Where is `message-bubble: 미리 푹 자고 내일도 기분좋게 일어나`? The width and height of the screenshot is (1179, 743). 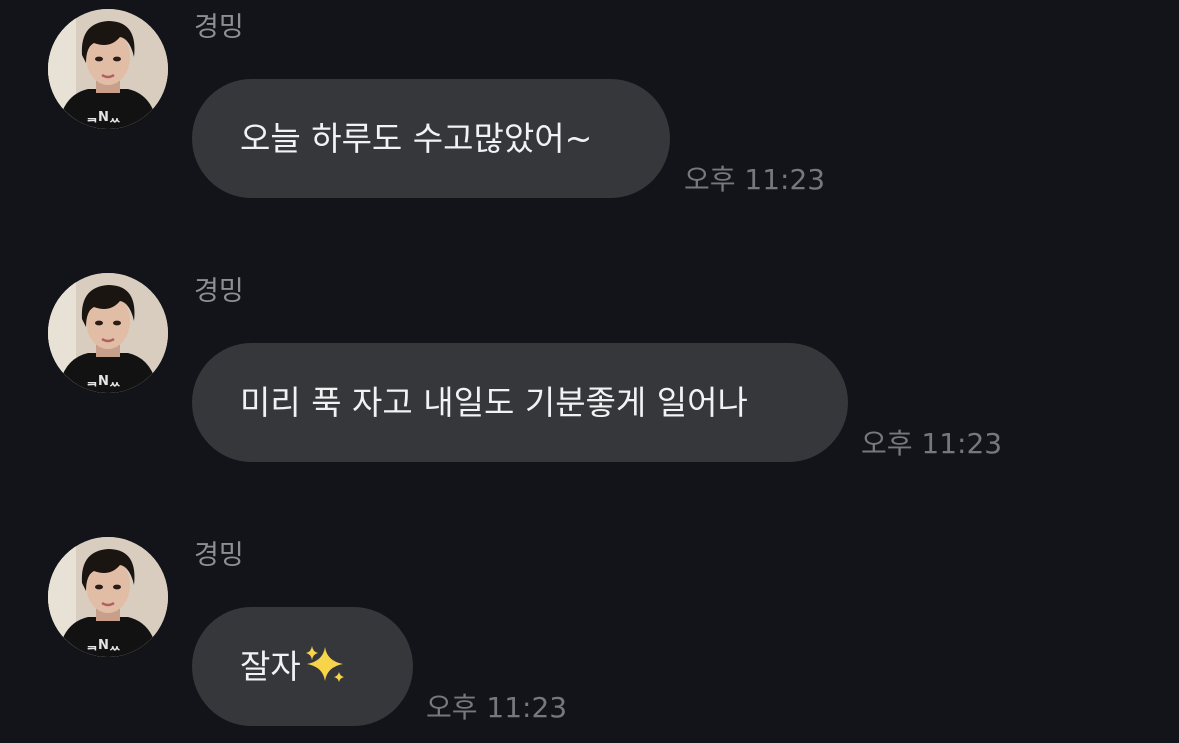
message-bubble: 미리 푹 자고 내일도 기분좋게 일어나 is located at coordinates (520, 402).